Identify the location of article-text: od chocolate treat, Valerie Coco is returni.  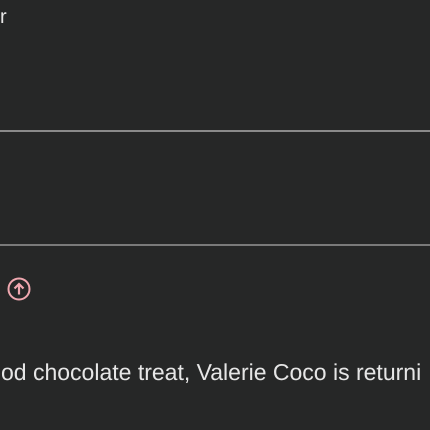
(211, 372).